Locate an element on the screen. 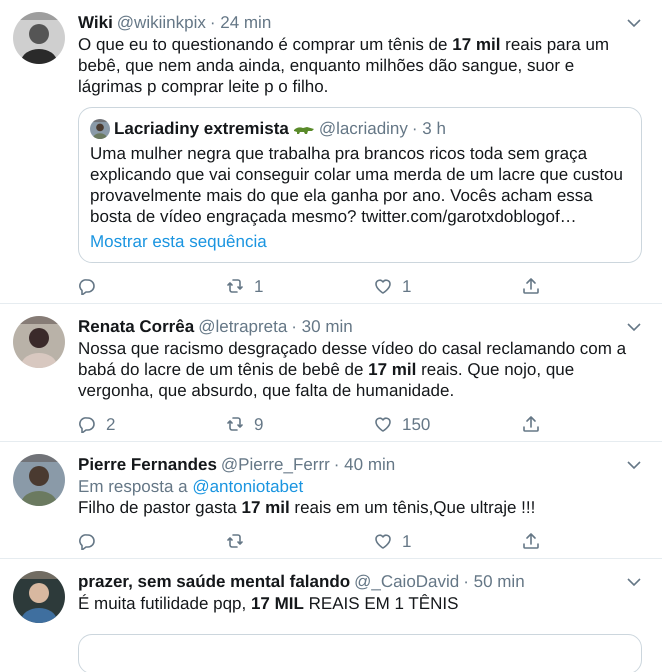  author-handle: @Pierre_Ferrr is located at coordinates (275, 464).